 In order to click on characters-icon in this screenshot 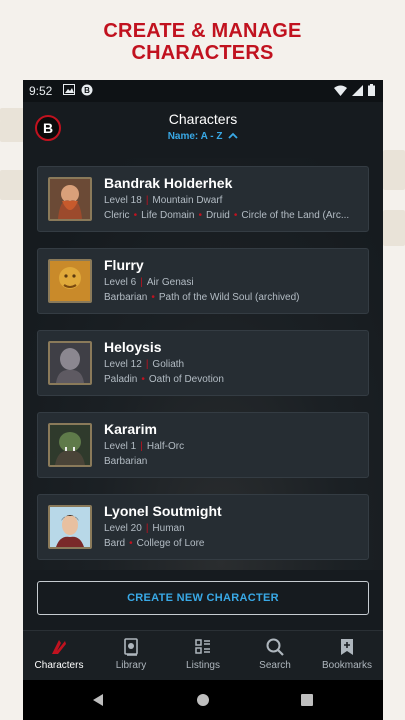, I will do `click(59, 647)`.